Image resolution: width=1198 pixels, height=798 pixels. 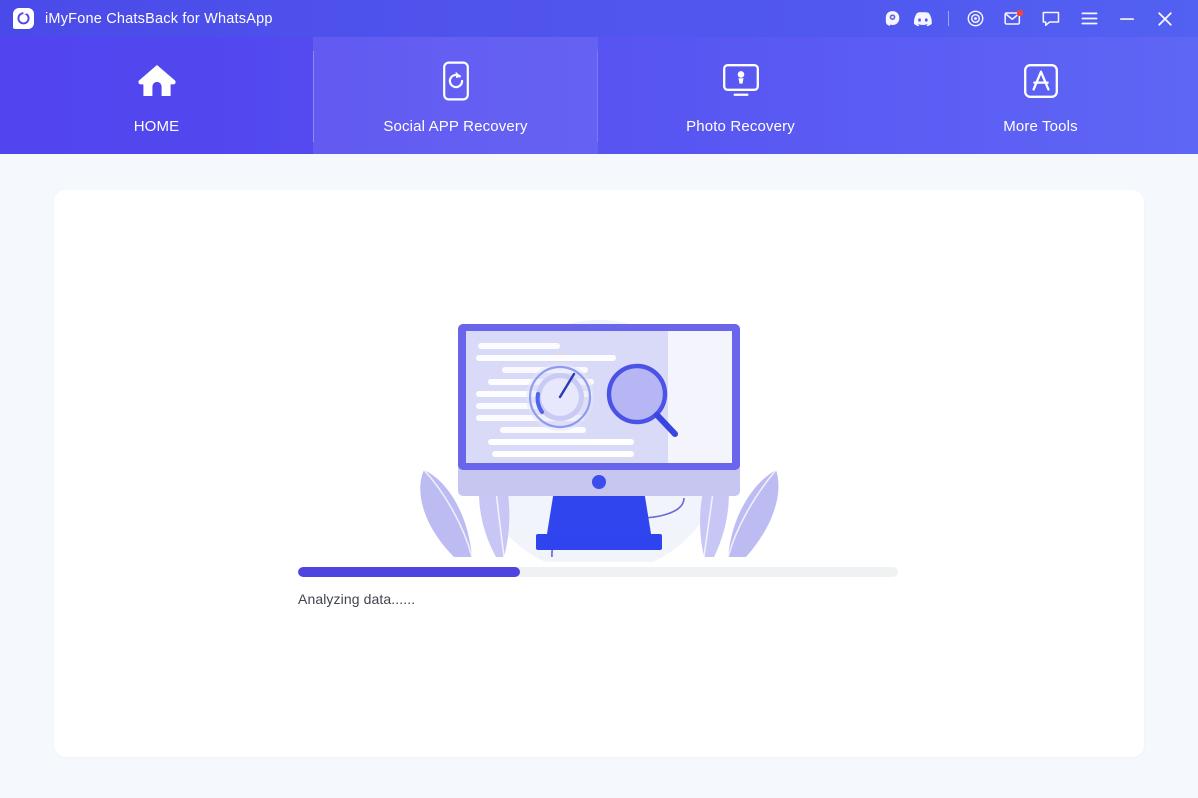 I want to click on monitor-photo-icon, so click(x=741, y=81).